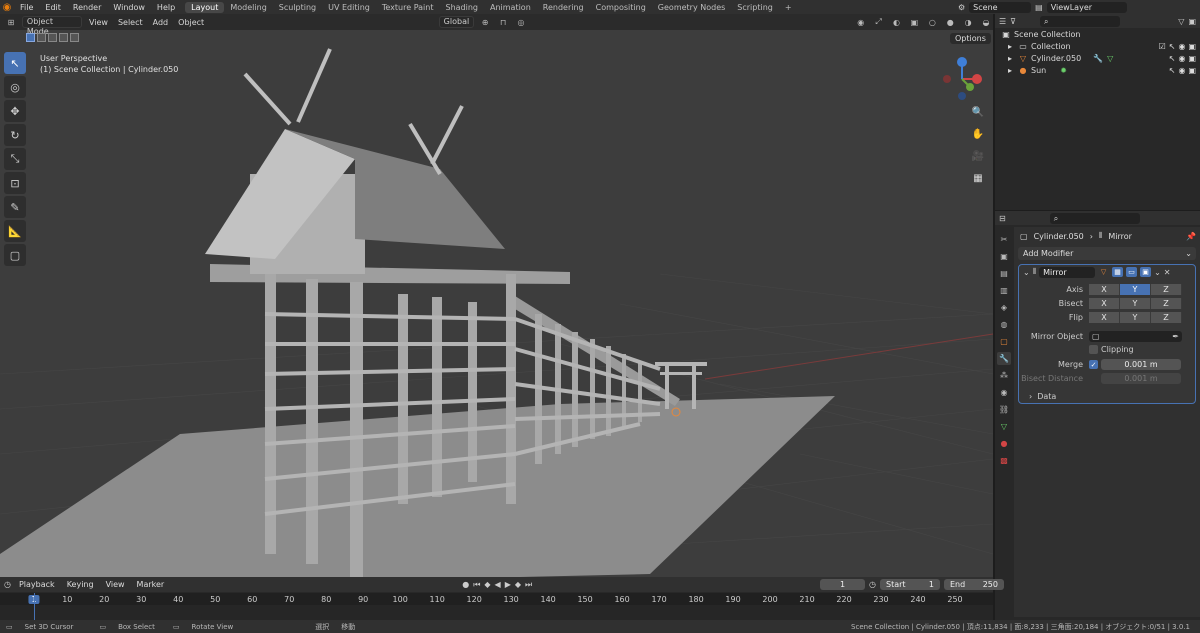  What do you see at coordinates (950, 22) in the screenshot?
I see `solid-shading-icon: ●` at bounding box center [950, 22].